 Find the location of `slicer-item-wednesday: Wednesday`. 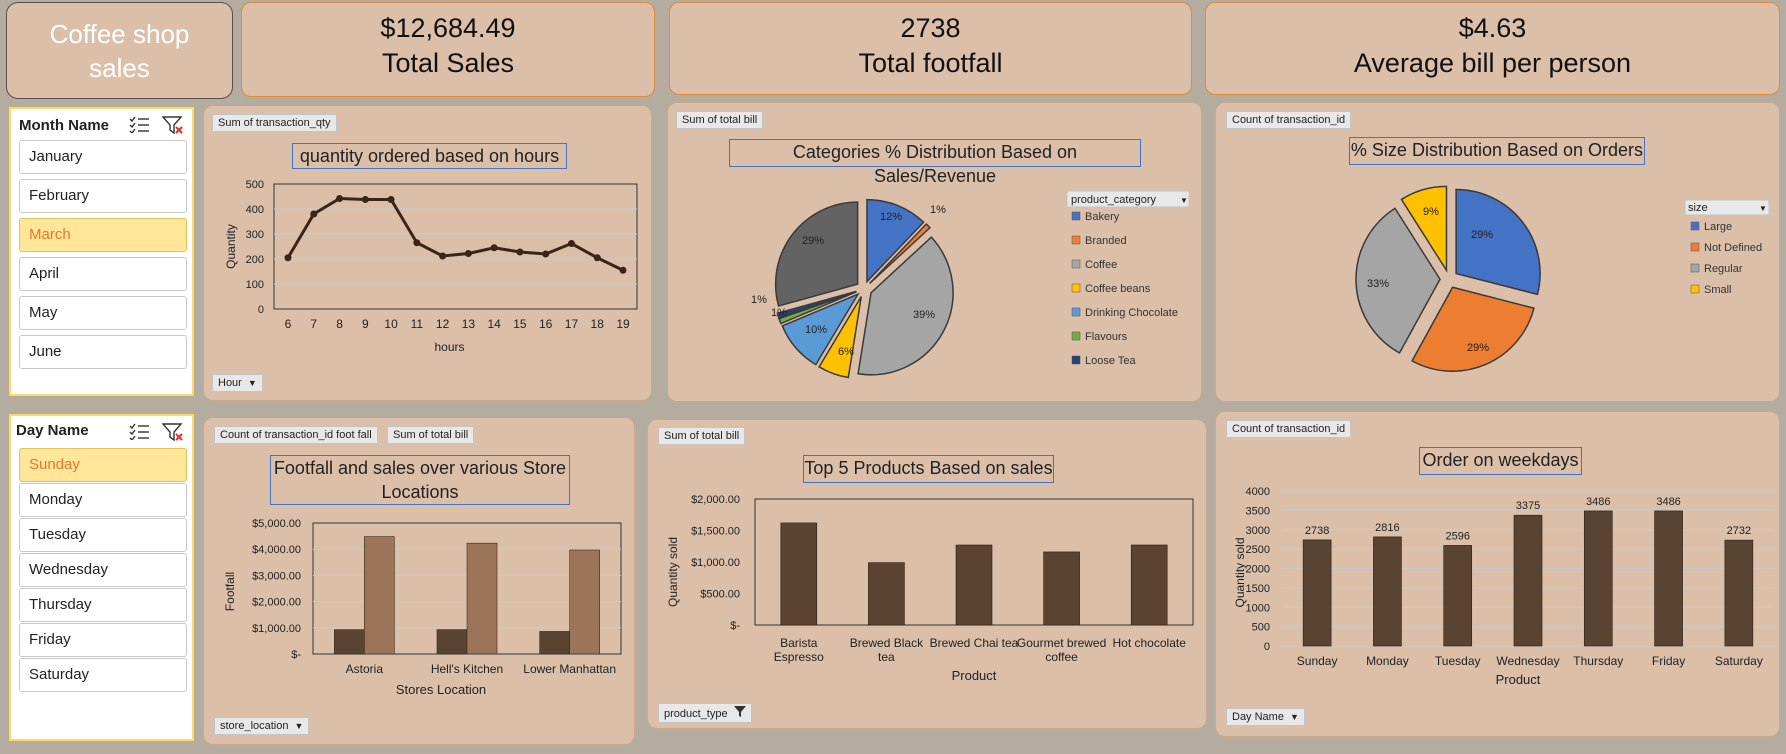

slicer-item-wednesday: Wednesday is located at coordinates (103, 570).